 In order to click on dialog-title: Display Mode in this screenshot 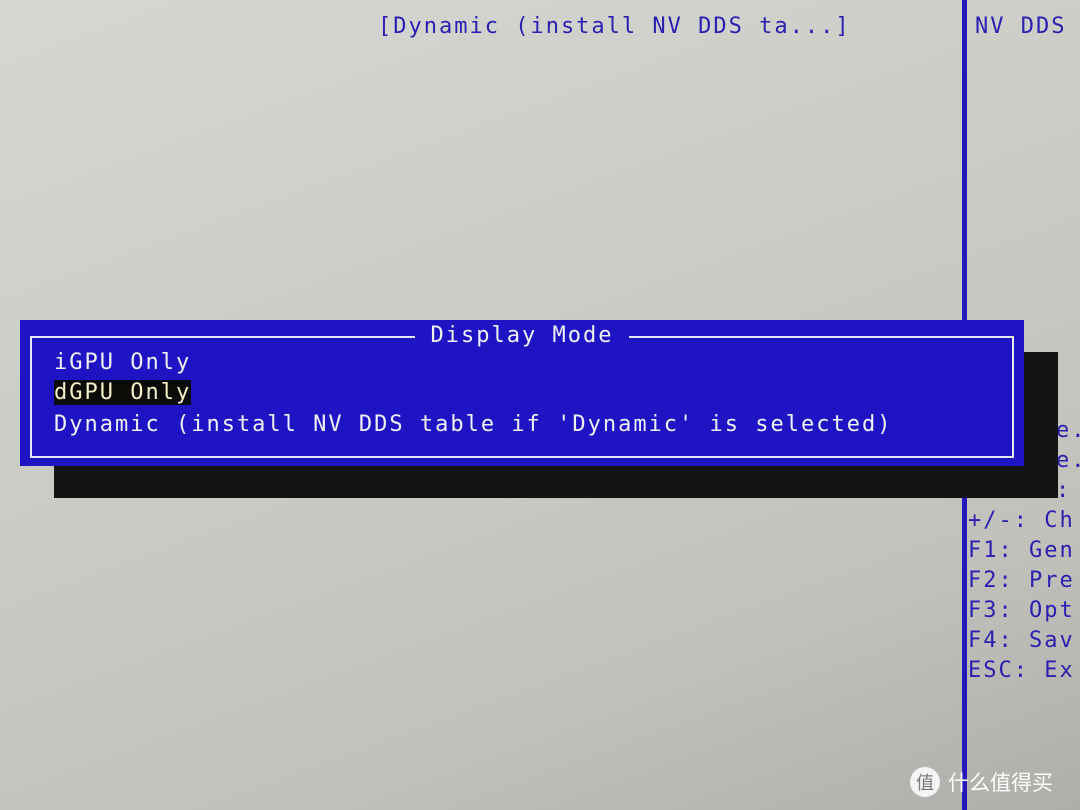, I will do `click(522, 335)`.